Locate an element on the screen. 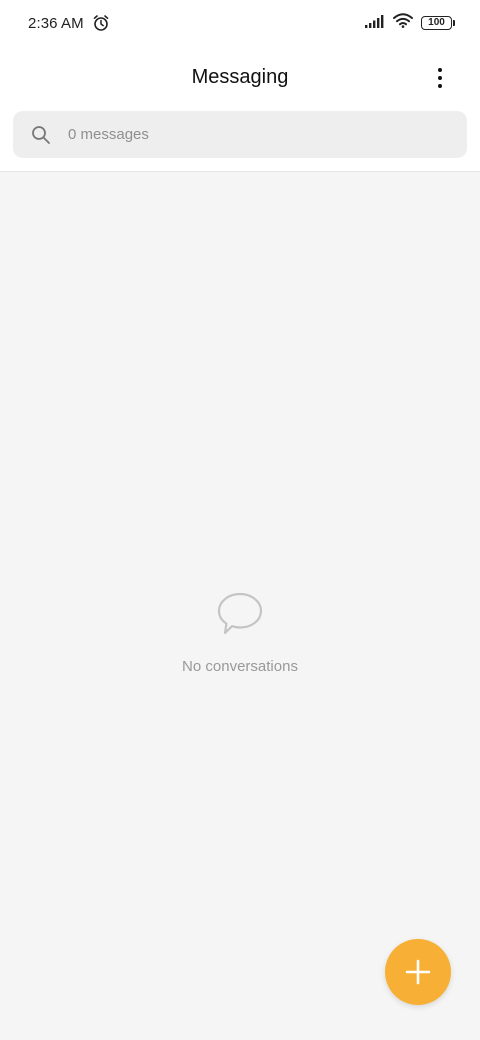 This screenshot has width=480, height=1040. battery-level: 100 is located at coordinates (436, 22).